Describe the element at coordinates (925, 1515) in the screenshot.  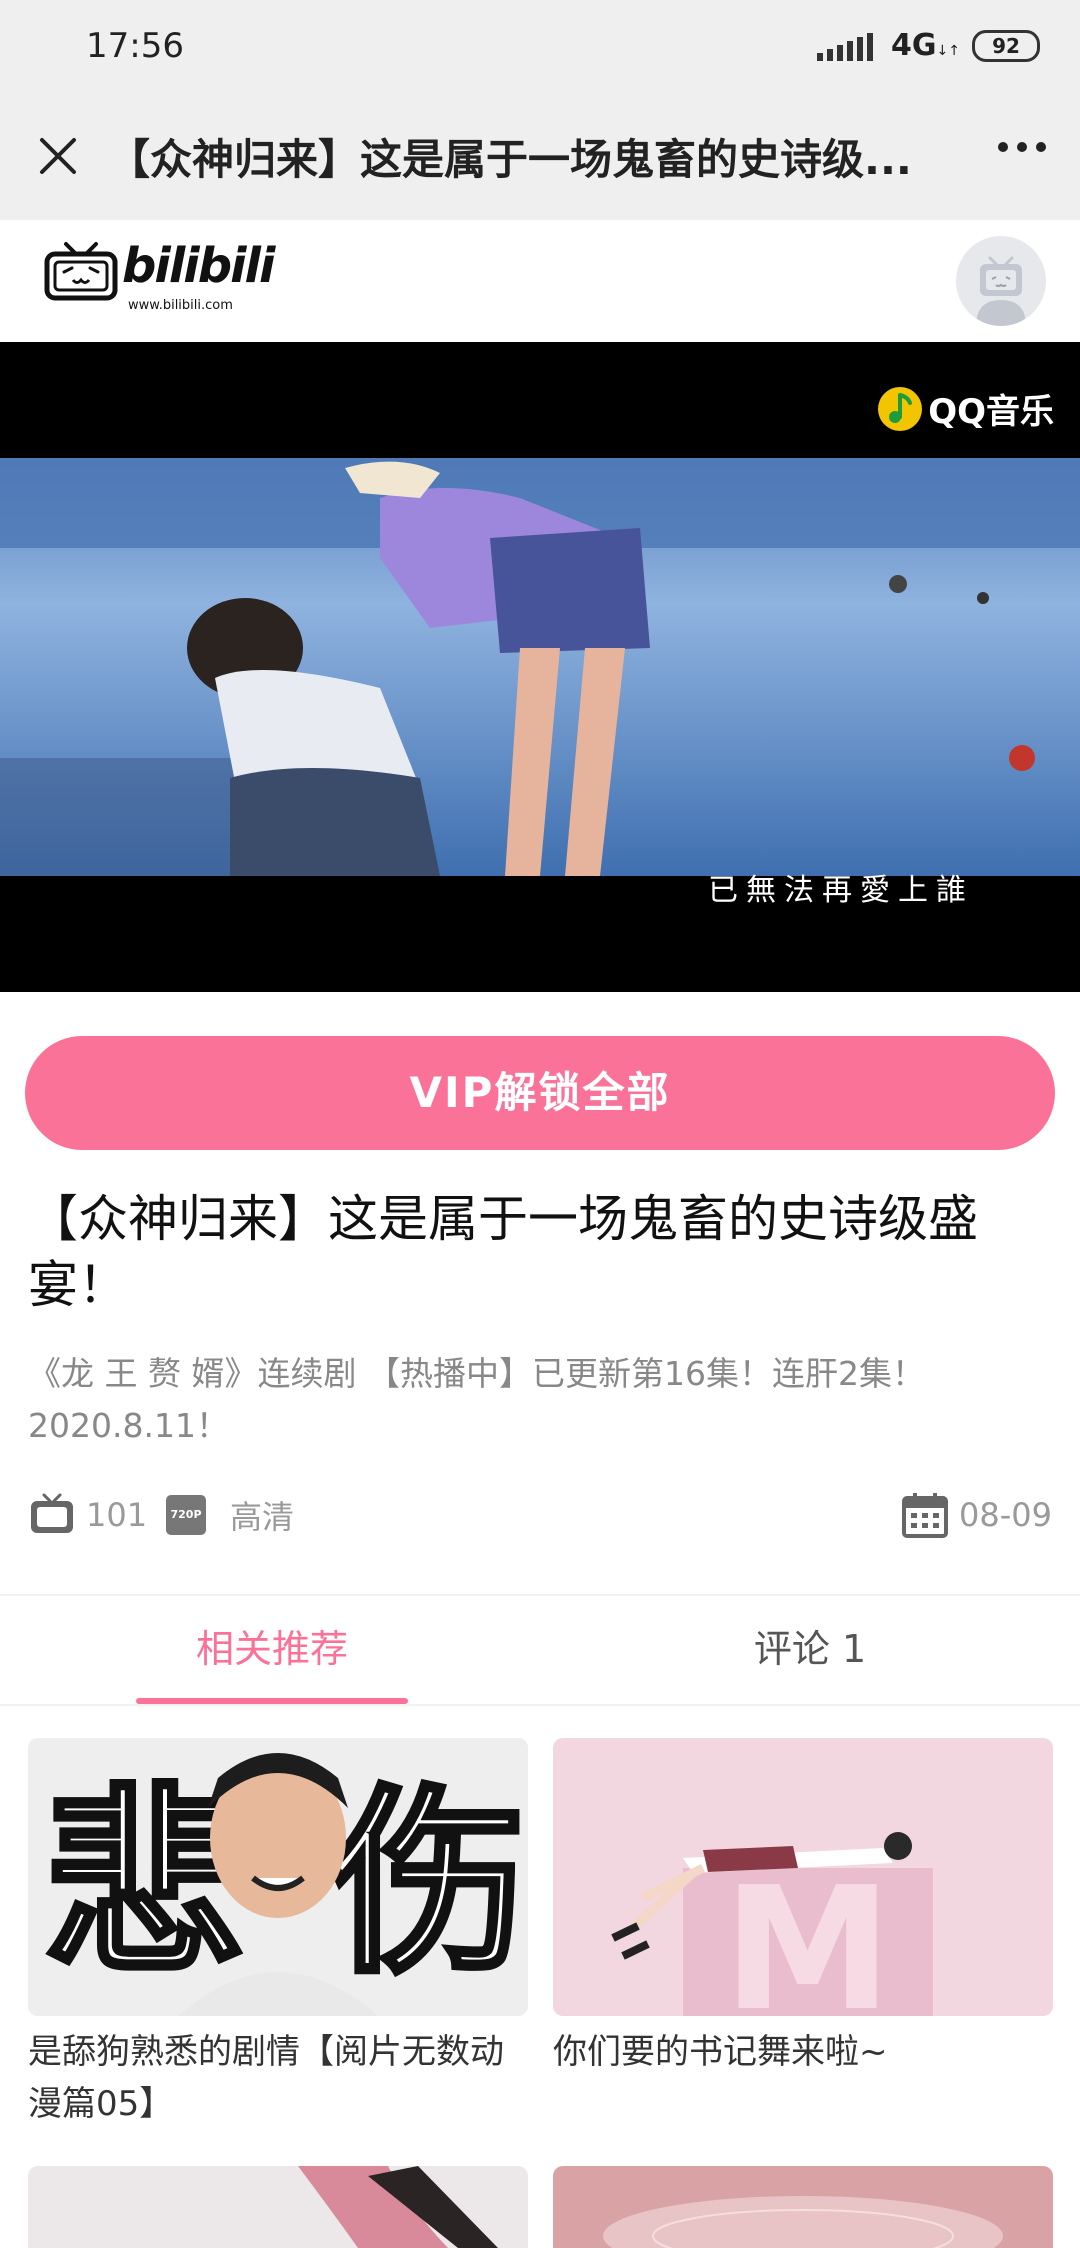
I see `calendar-icon` at that location.